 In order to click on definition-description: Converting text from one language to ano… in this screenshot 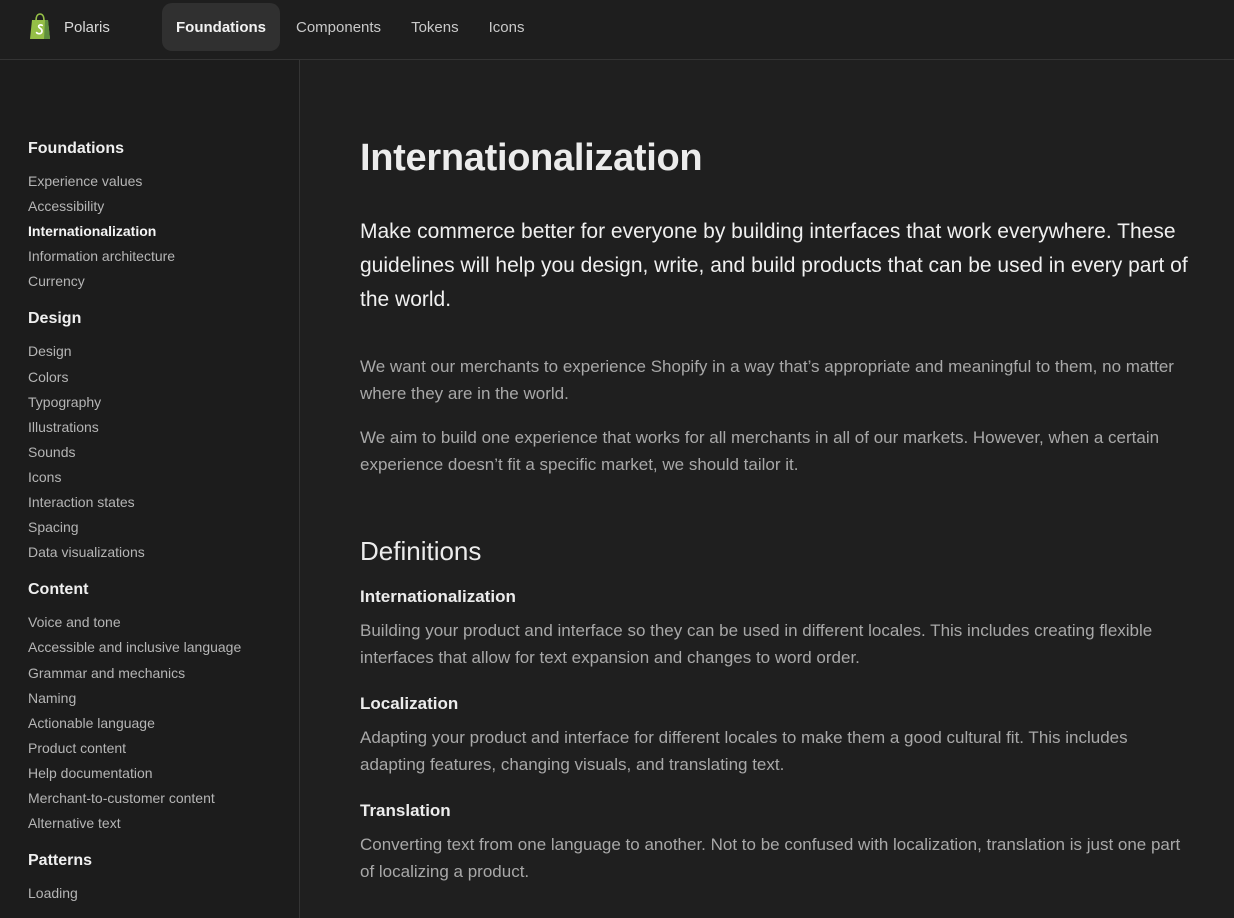, I will do `click(770, 858)`.